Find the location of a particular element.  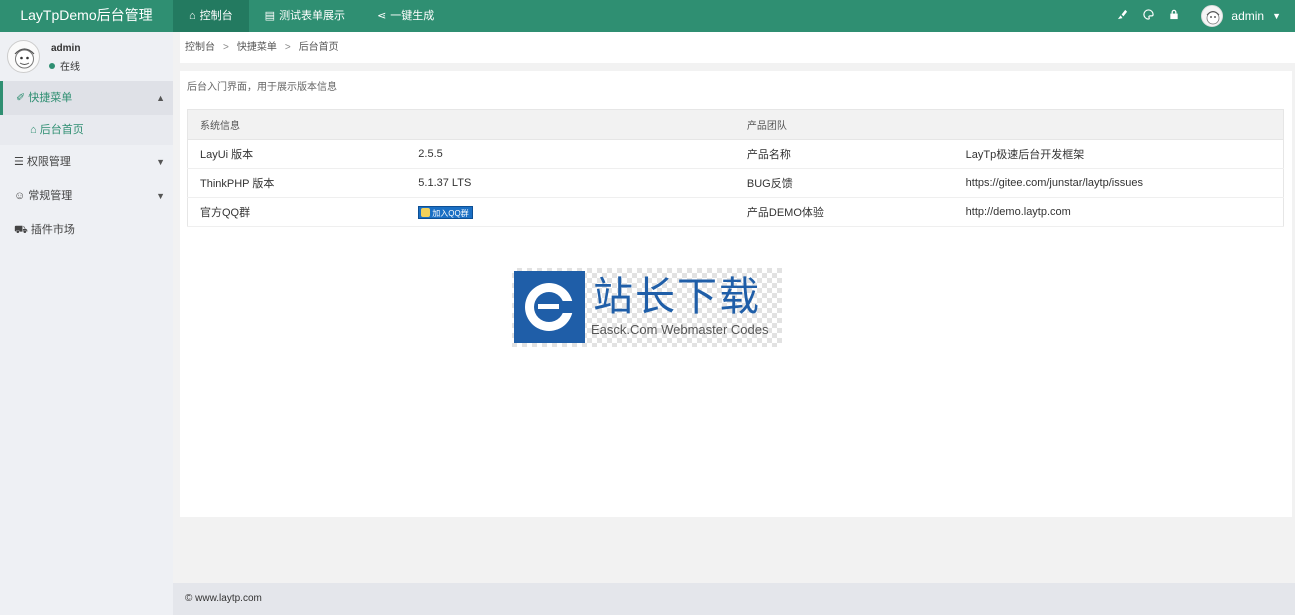

table-cell: http://demo.laytp.com is located at coordinates (1118, 212).